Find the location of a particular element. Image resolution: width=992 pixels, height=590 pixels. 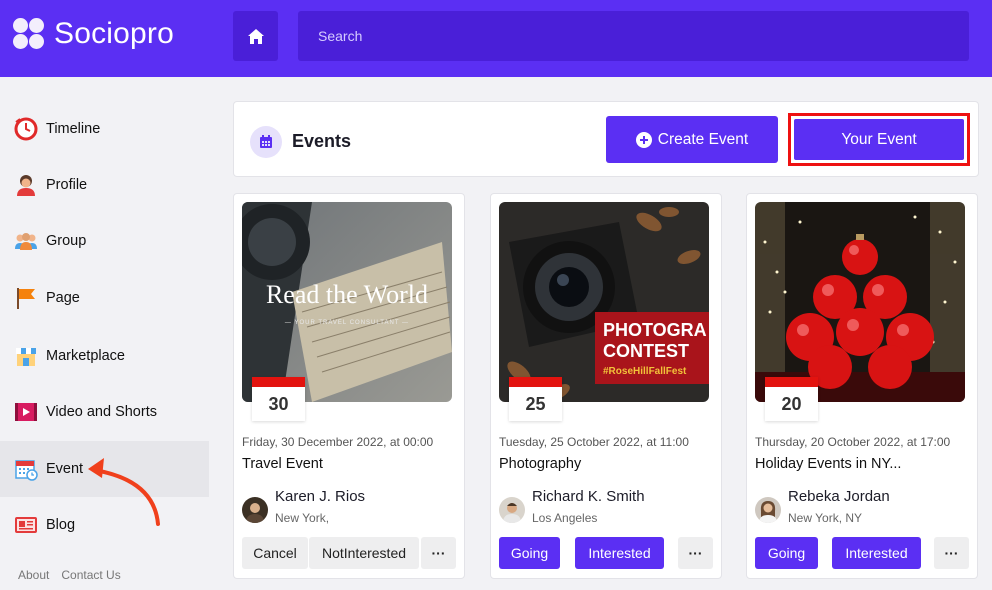

top-navbar: Sociopro is located at coordinates (496, 38).